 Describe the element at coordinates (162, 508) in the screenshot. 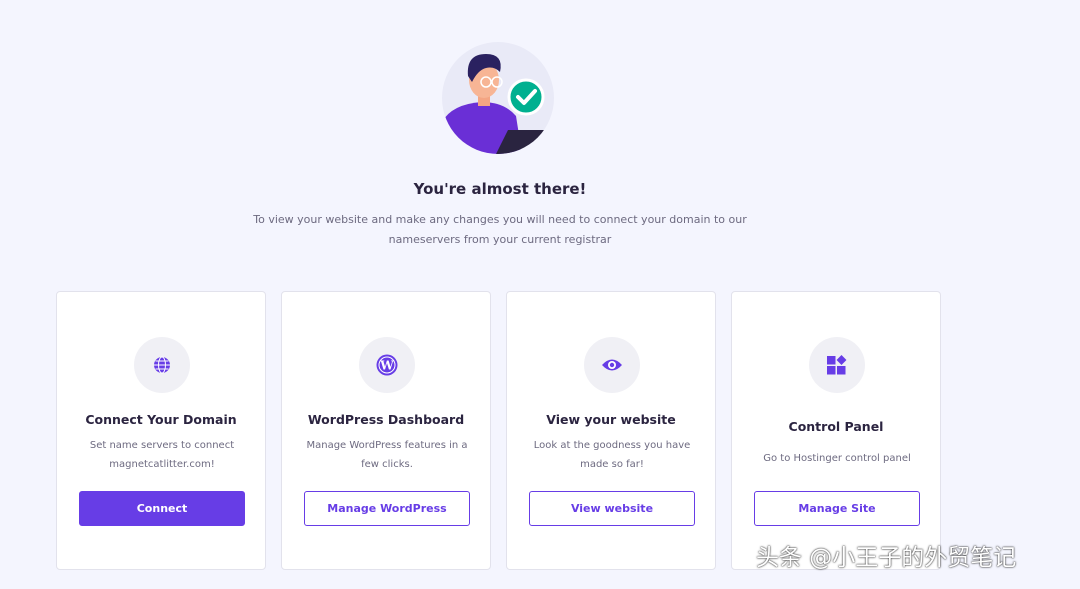

I see `connect-button: Connect` at that location.